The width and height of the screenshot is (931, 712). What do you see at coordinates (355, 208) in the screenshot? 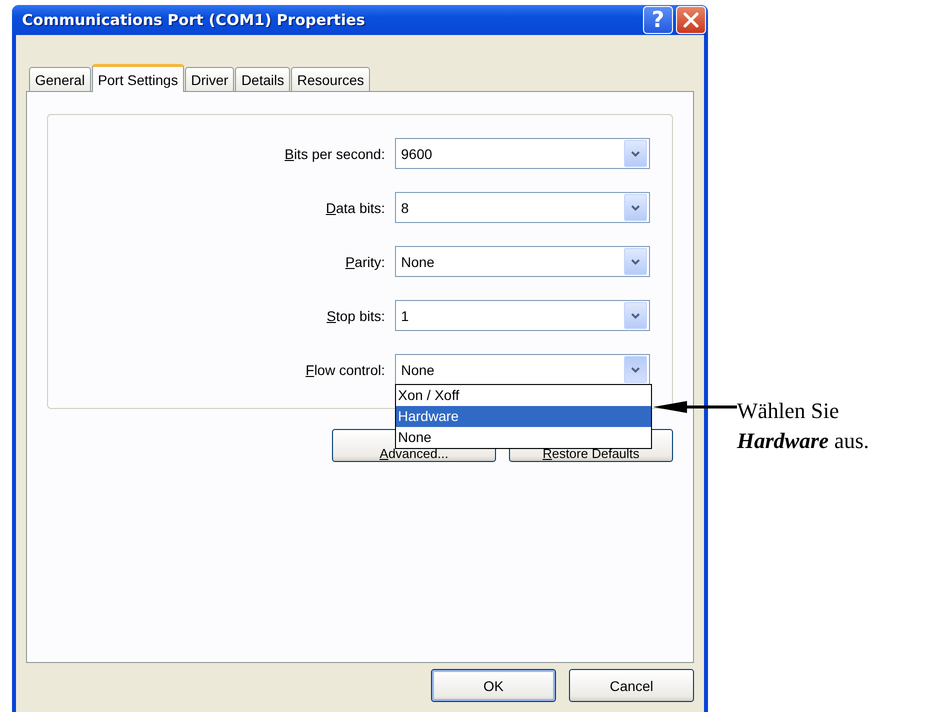
I see `field-label: Data bits:` at bounding box center [355, 208].